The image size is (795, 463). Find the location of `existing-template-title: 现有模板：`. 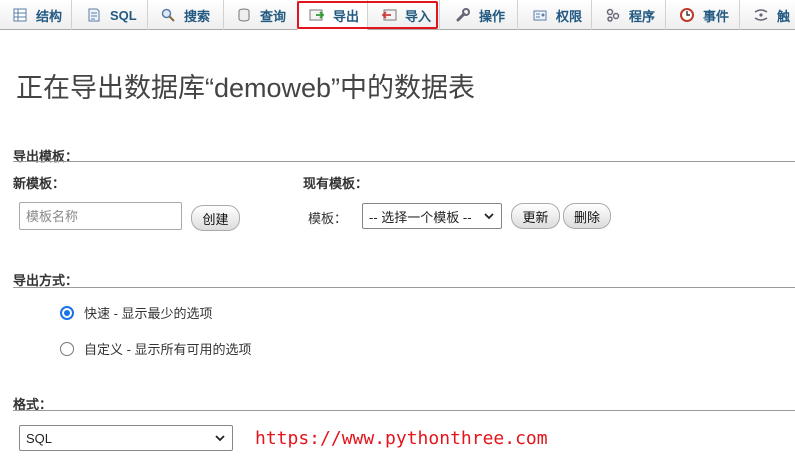

existing-template-title: 现有模板： is located at coordinates (336, 183).